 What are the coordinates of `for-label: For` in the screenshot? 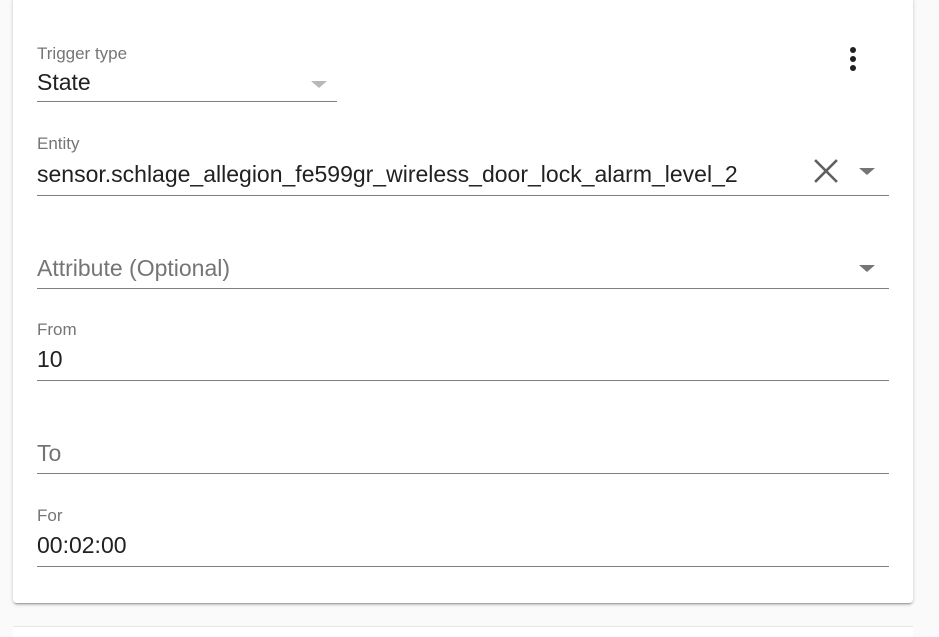 It's located at (50, 515).